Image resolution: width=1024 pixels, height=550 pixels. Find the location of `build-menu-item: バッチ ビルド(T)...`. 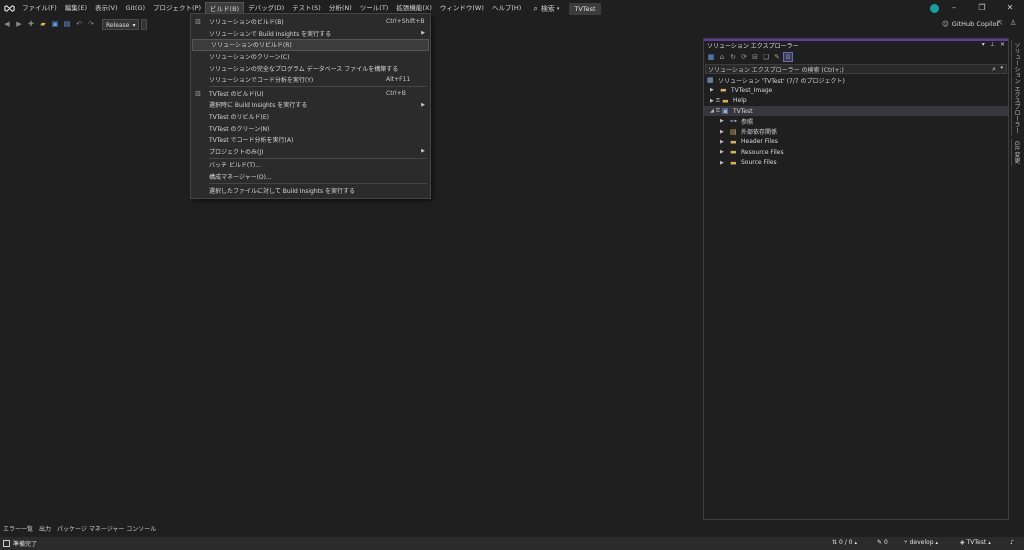

build-menu-item: バッチ ビルド(T)... is located at coordinates (310, 165).